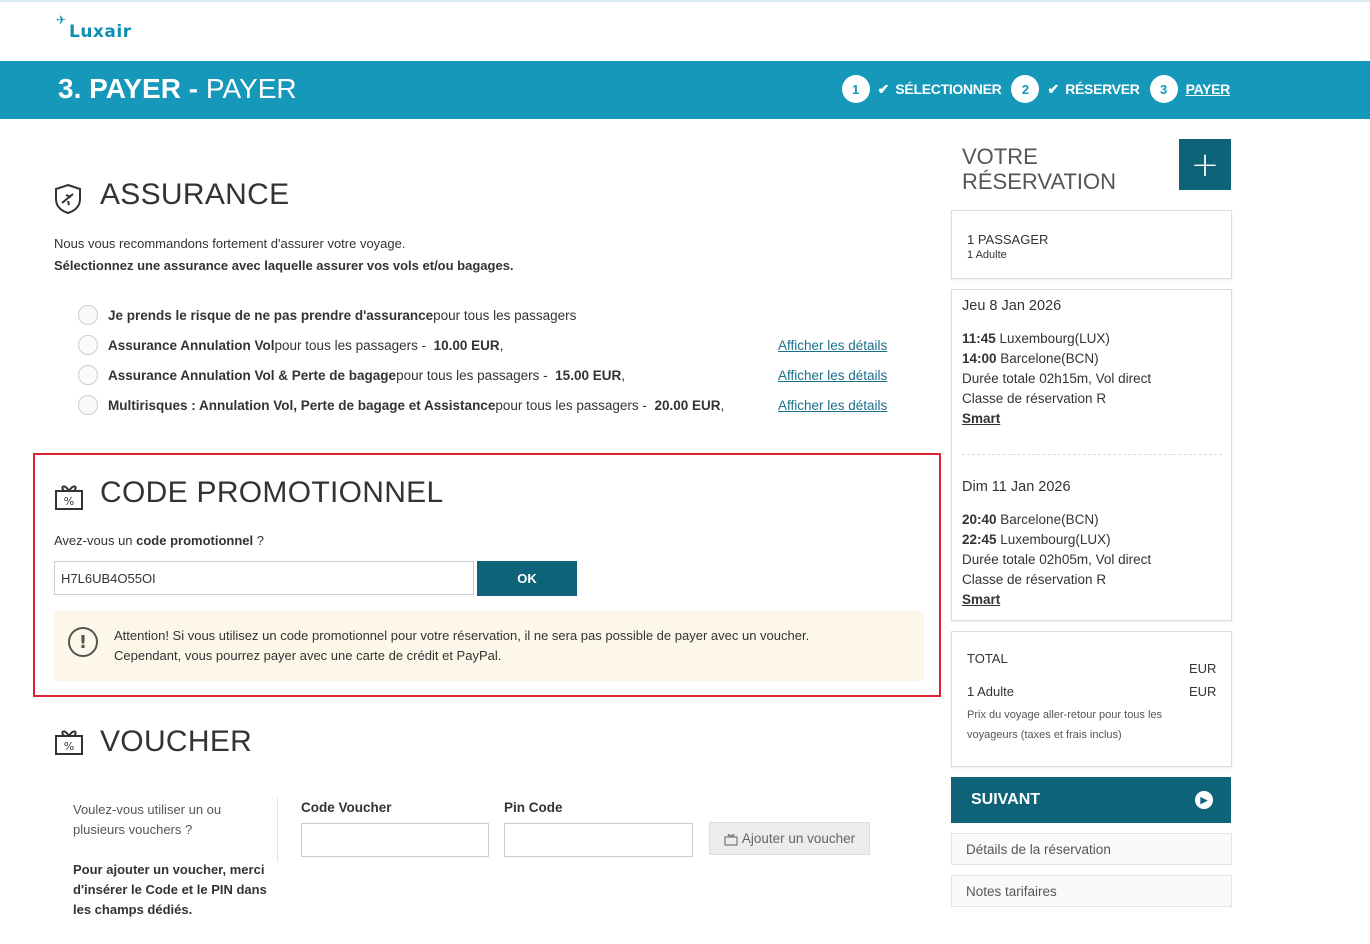 The height and width of the screenshot is (944, 1370). I want to click on voucher-code-label: Code Voucher, so click(346, 807).